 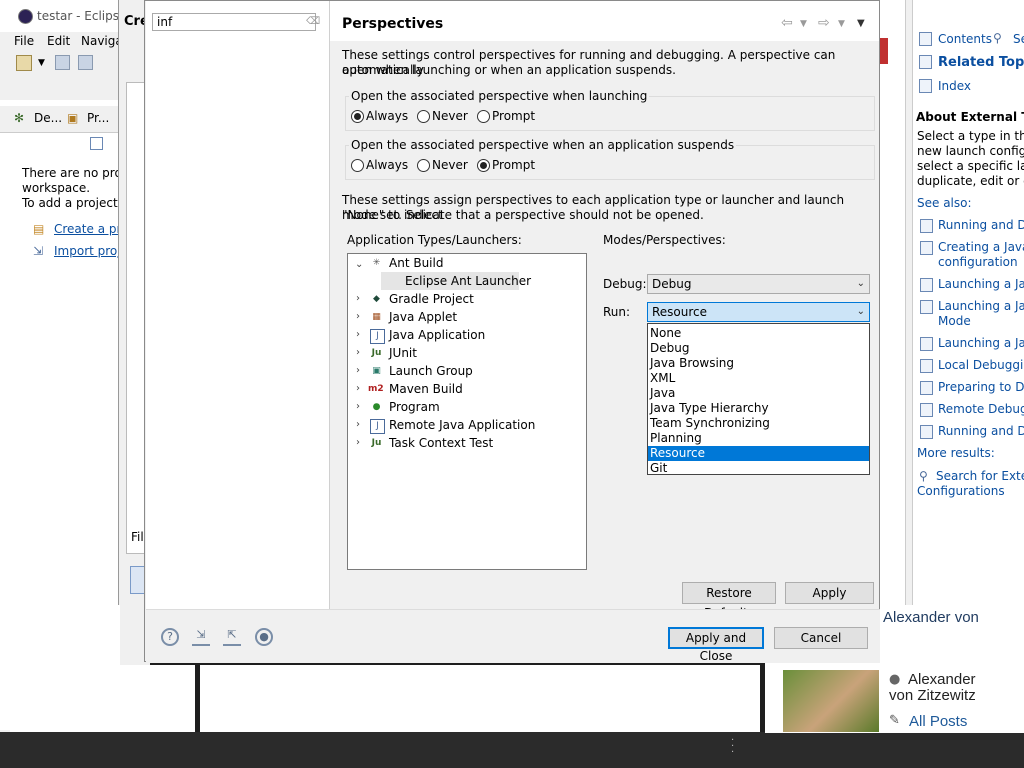 I want to click on cancel-button: Cancel, so click(x=821, y=638).